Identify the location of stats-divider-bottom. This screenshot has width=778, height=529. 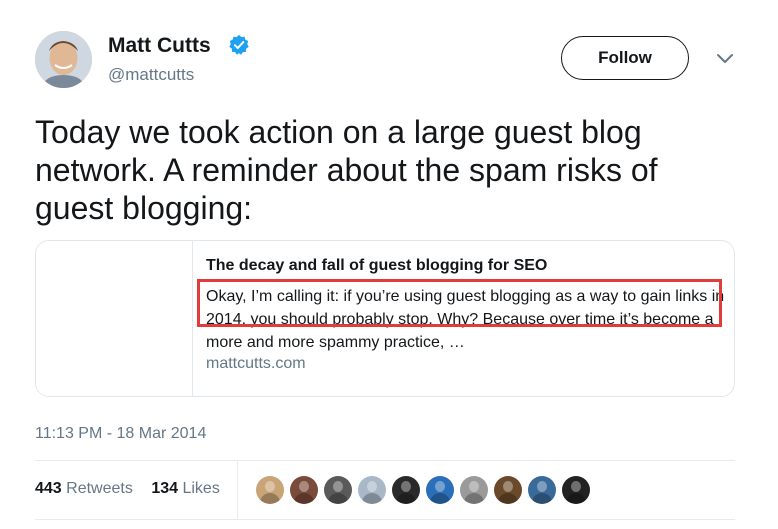
(385, 519).